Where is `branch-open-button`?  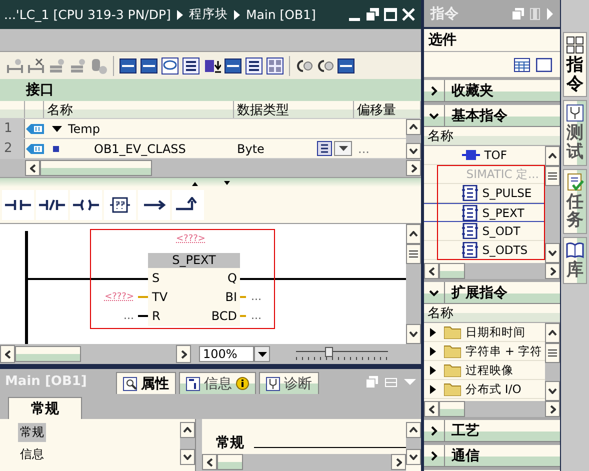 branch-open-button is located at coordinates (154, 205).